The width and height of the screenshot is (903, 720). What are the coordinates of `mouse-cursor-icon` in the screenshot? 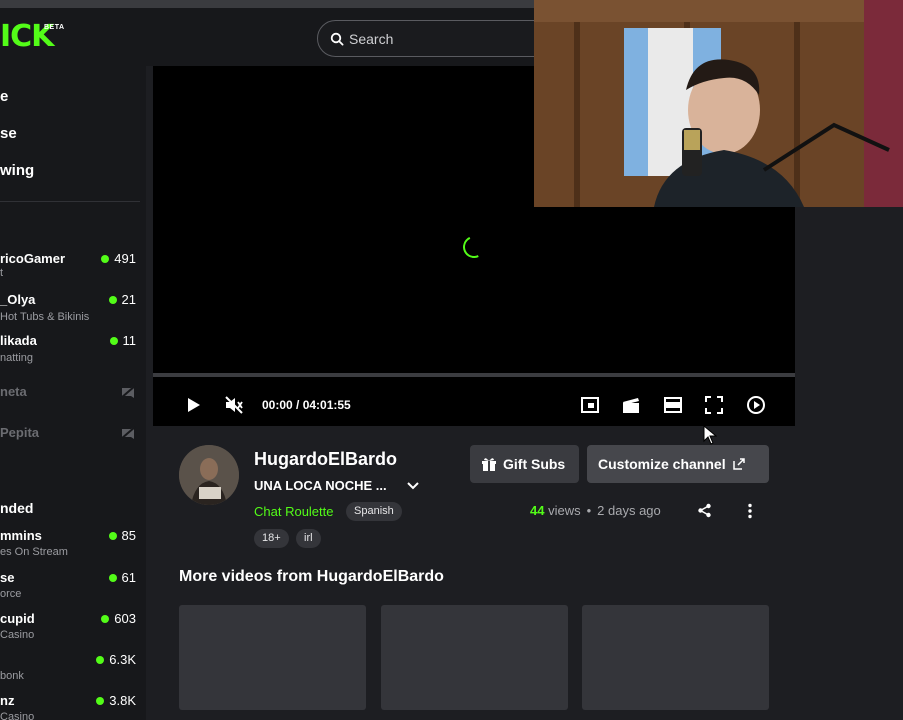 It's located at (710, 435).